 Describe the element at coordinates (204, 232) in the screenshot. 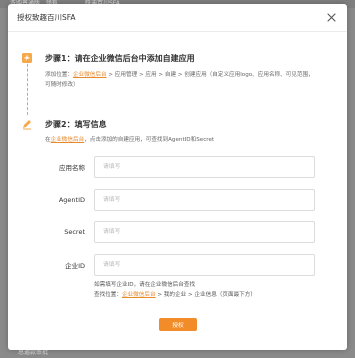

I see `secret-input` at that location.